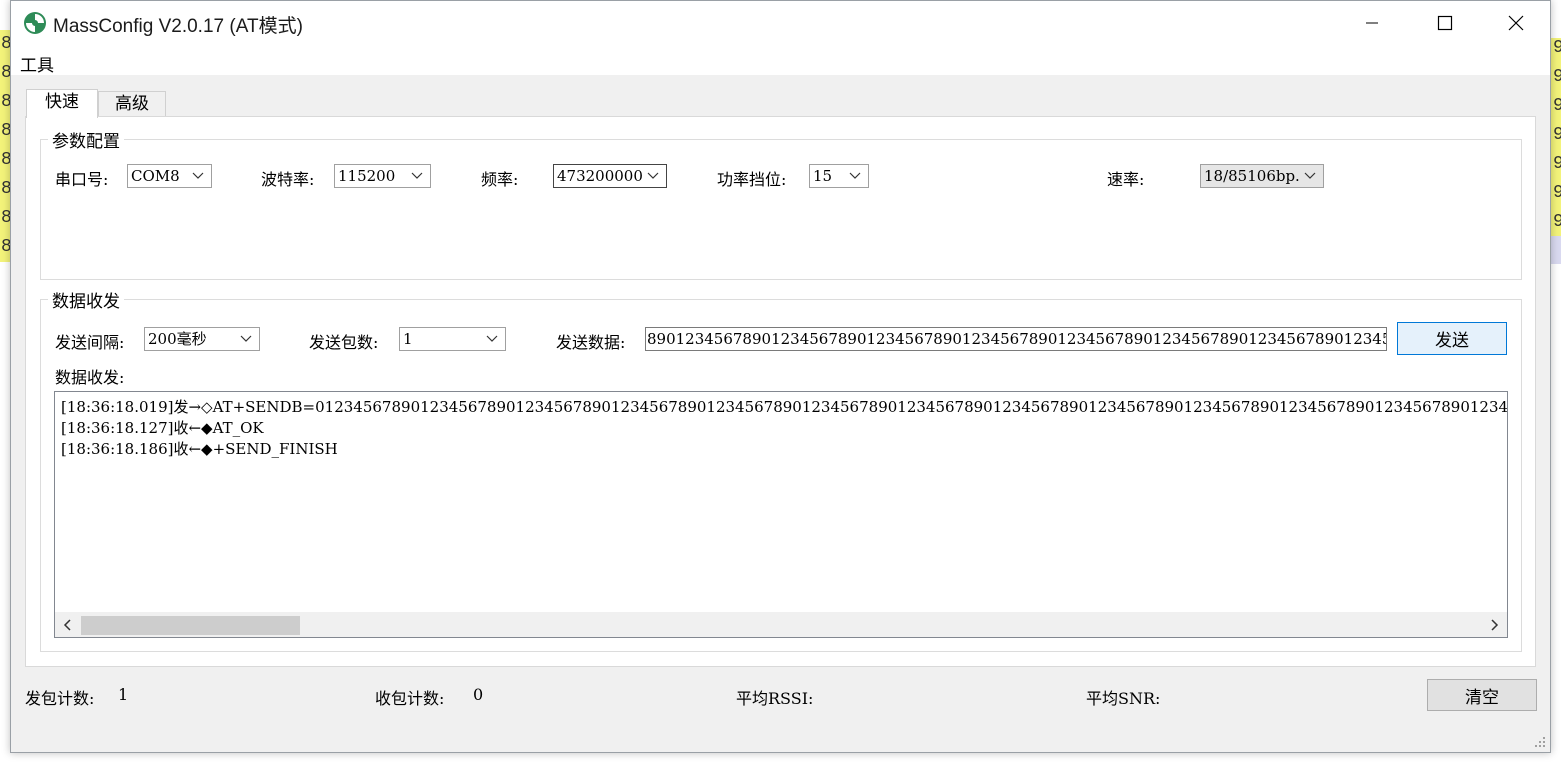 The width and height of the screenshot is (1561, 763). Describe the element at coordinates (199, 449) in the screenshot. I see `log-line: [18:36:18.186]收←◆+SEND_FINISH` at that location.